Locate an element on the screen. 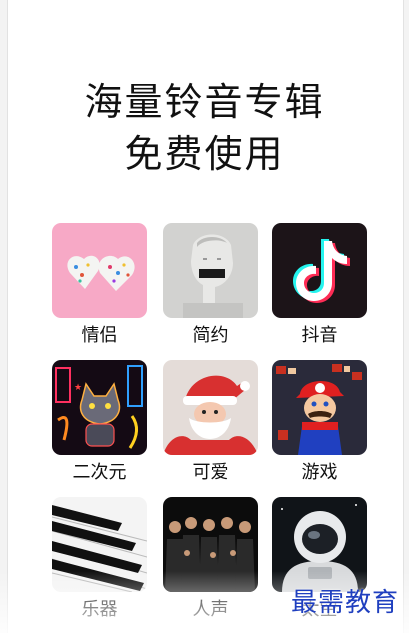 The image size is (409, 633). category-tile-vocals: 人声 is located at coordinates (210, 559).